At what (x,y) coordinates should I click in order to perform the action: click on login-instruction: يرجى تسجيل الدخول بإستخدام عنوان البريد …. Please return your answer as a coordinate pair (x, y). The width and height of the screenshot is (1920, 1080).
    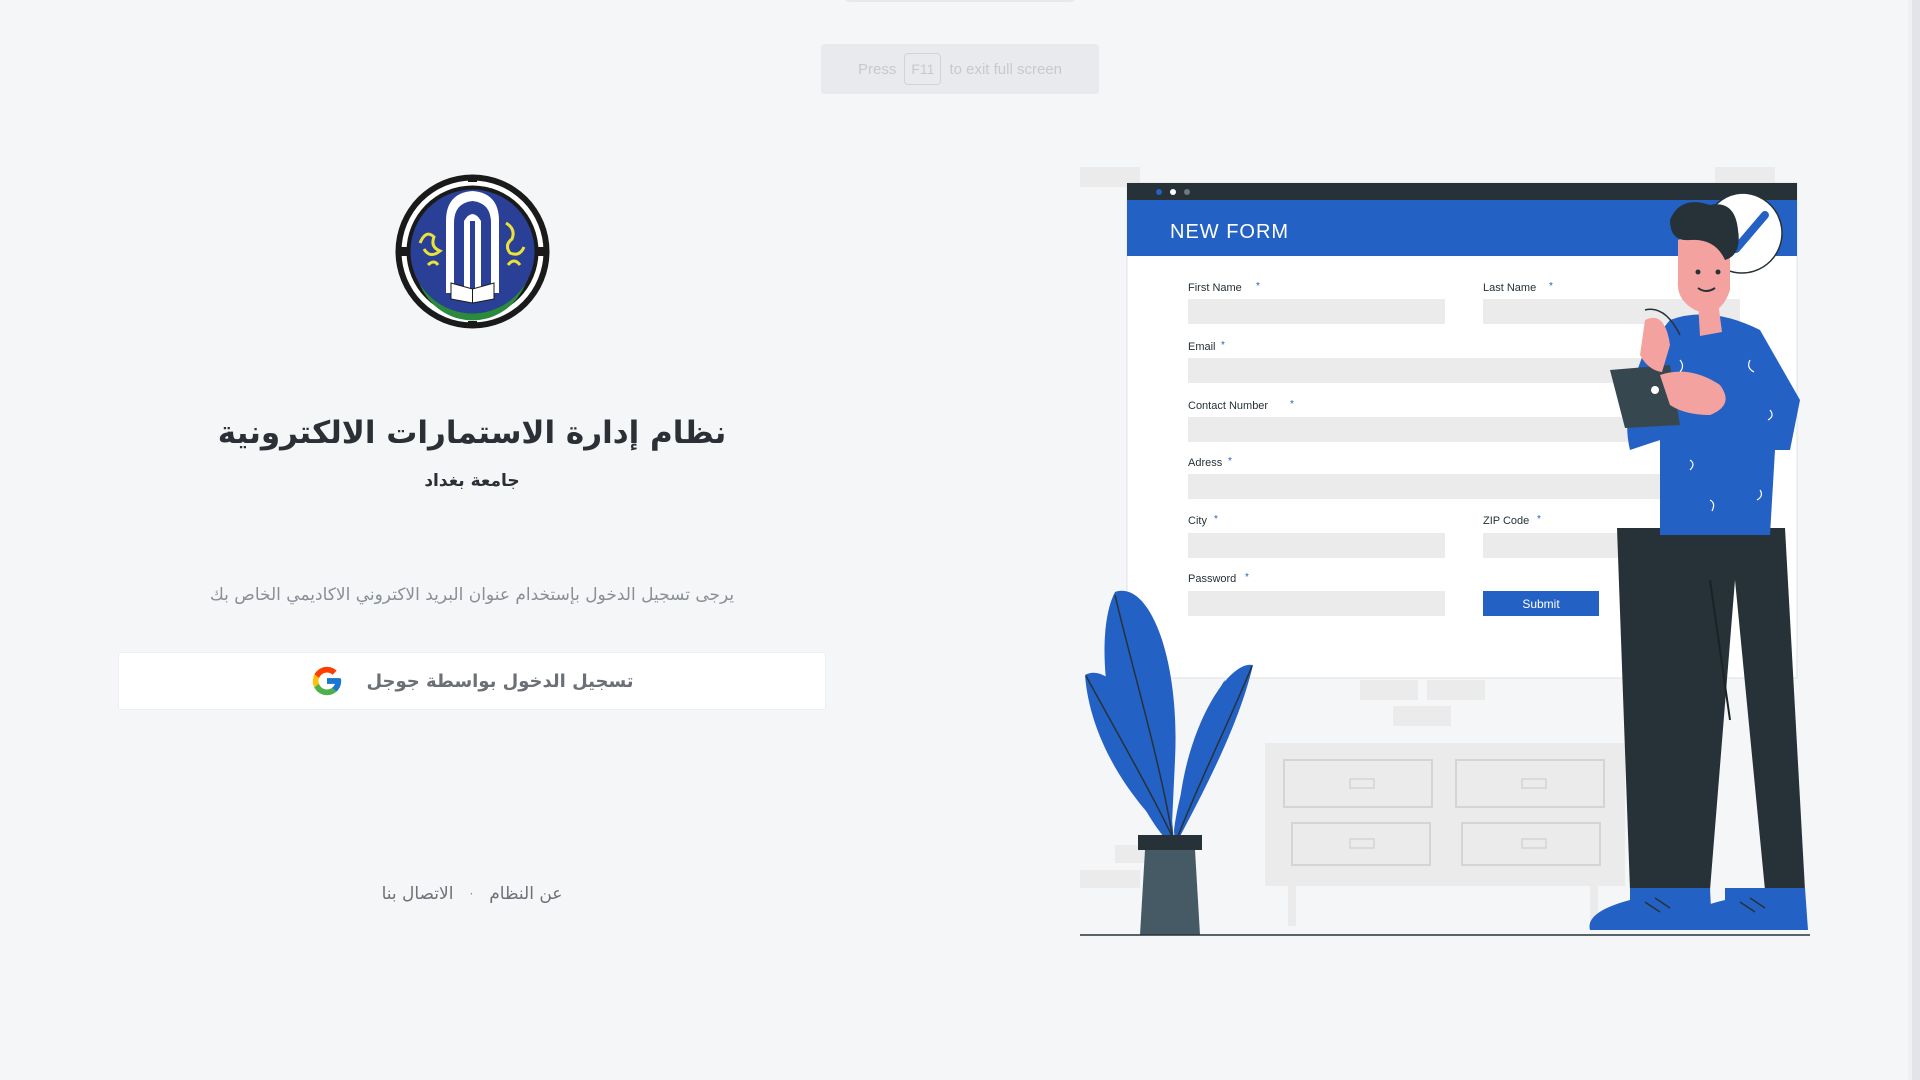
    Looking at the image, I should click on (472, 595).